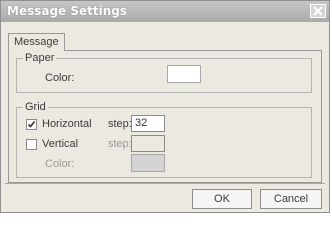 The image size is (332, 243). Describe the element at coordinates (67, 124) in the screenshot. I see `horizontal-label: Horizontal` at that location.